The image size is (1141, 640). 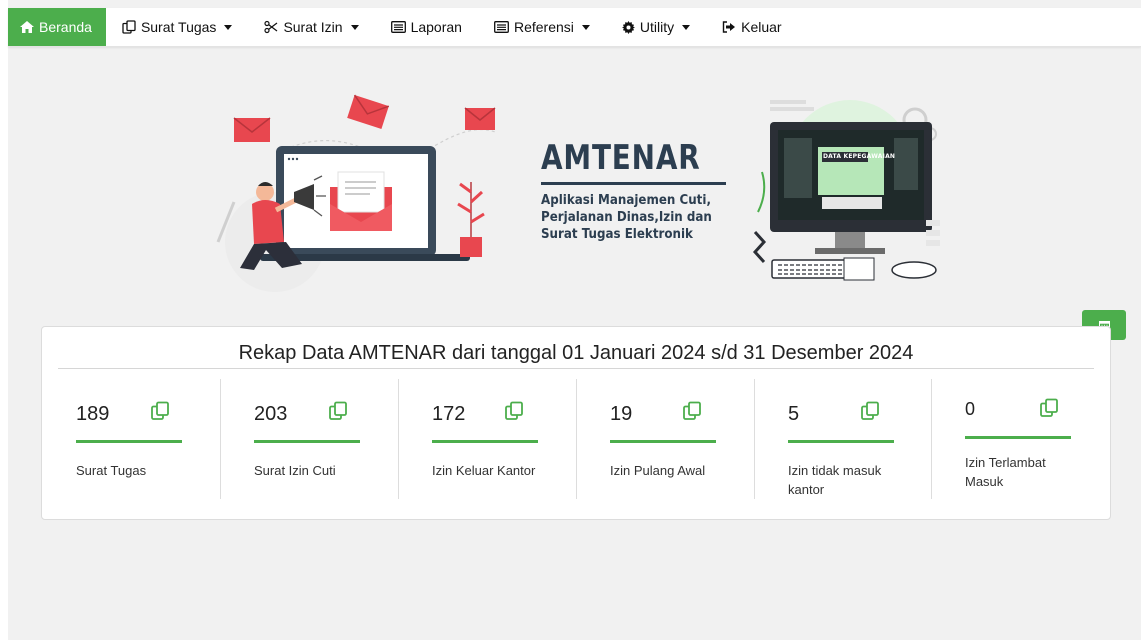 What do you see at coordinates (621, 414) in the screenshot?
I see `stat-value: 19` at bounding box center [621, 414].